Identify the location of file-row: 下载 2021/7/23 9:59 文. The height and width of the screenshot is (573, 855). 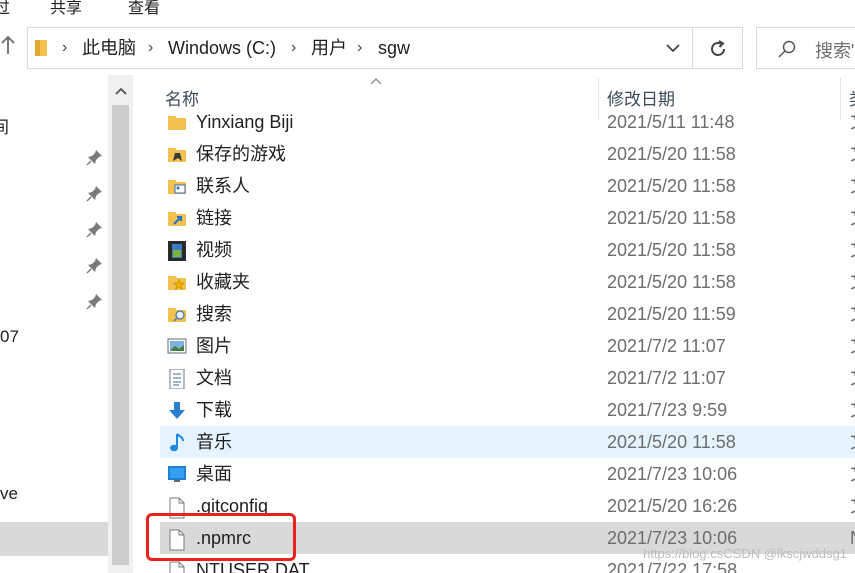
(507, 410).